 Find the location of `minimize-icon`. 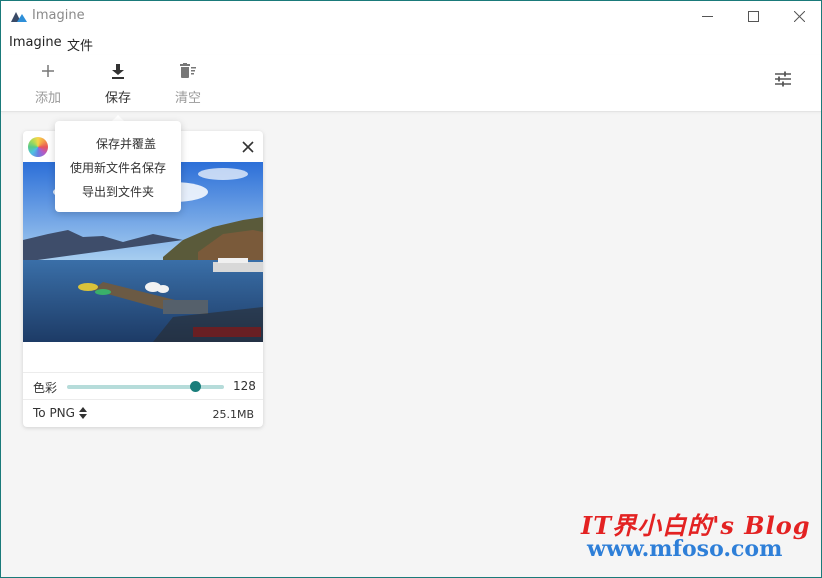

minimize-icon is located at coordinates (707, 16).